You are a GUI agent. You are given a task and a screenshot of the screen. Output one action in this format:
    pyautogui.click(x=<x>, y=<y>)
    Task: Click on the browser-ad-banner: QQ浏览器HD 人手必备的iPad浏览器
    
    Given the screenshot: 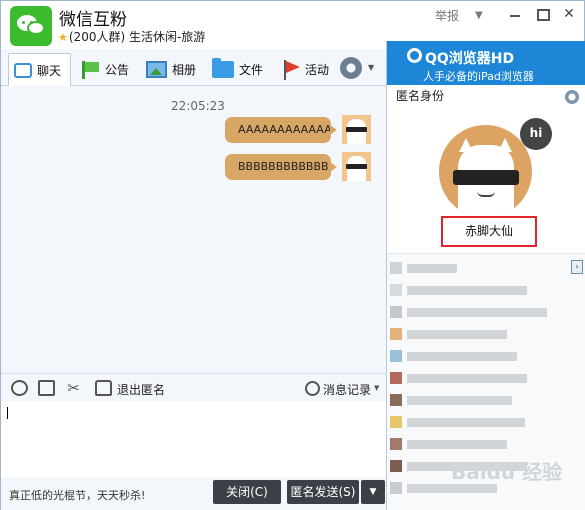 What is the action you would take?
    pyautogui.click(x=486, y=63)
    